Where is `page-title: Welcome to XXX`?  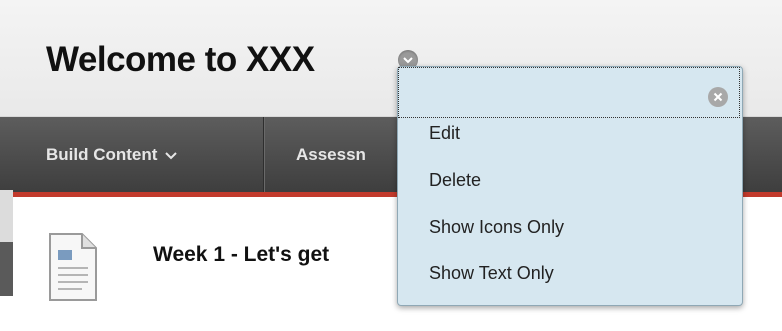 page-title: Welcome to XXX is located at coordinates (180, 59).